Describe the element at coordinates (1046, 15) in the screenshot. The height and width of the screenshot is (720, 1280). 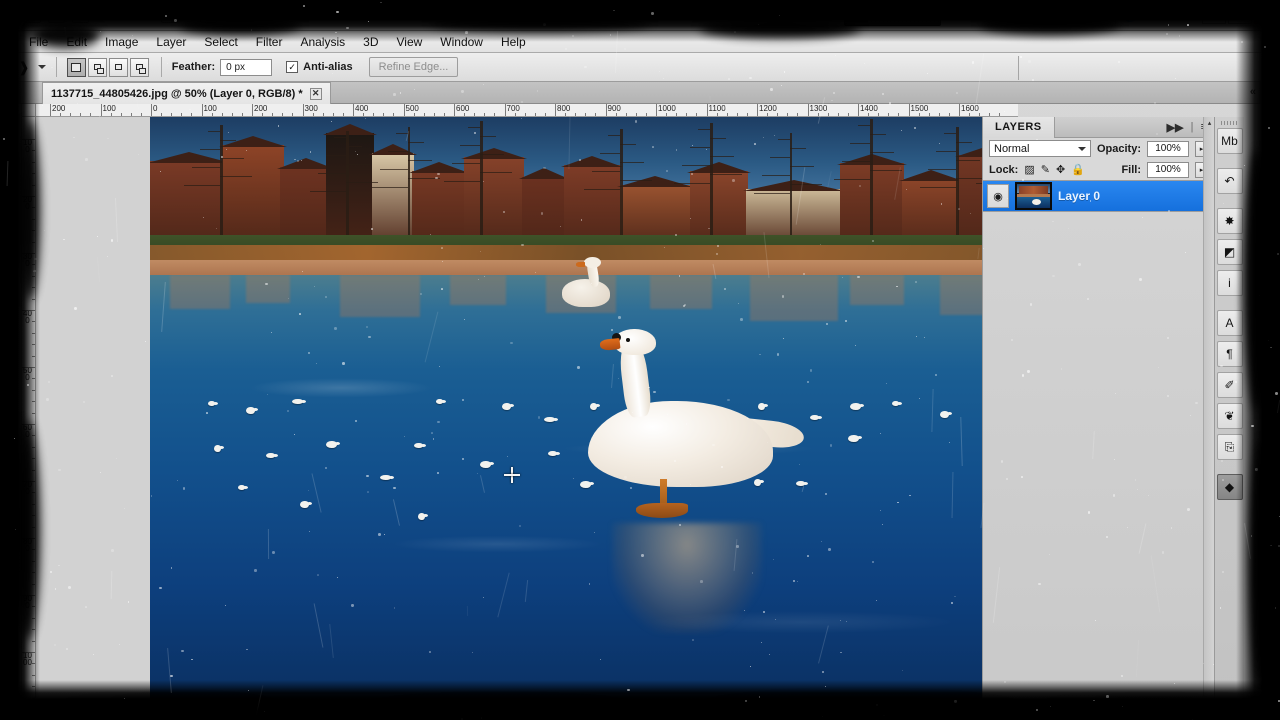
I see `workspace-tab-painting: PAINTING` at that location.